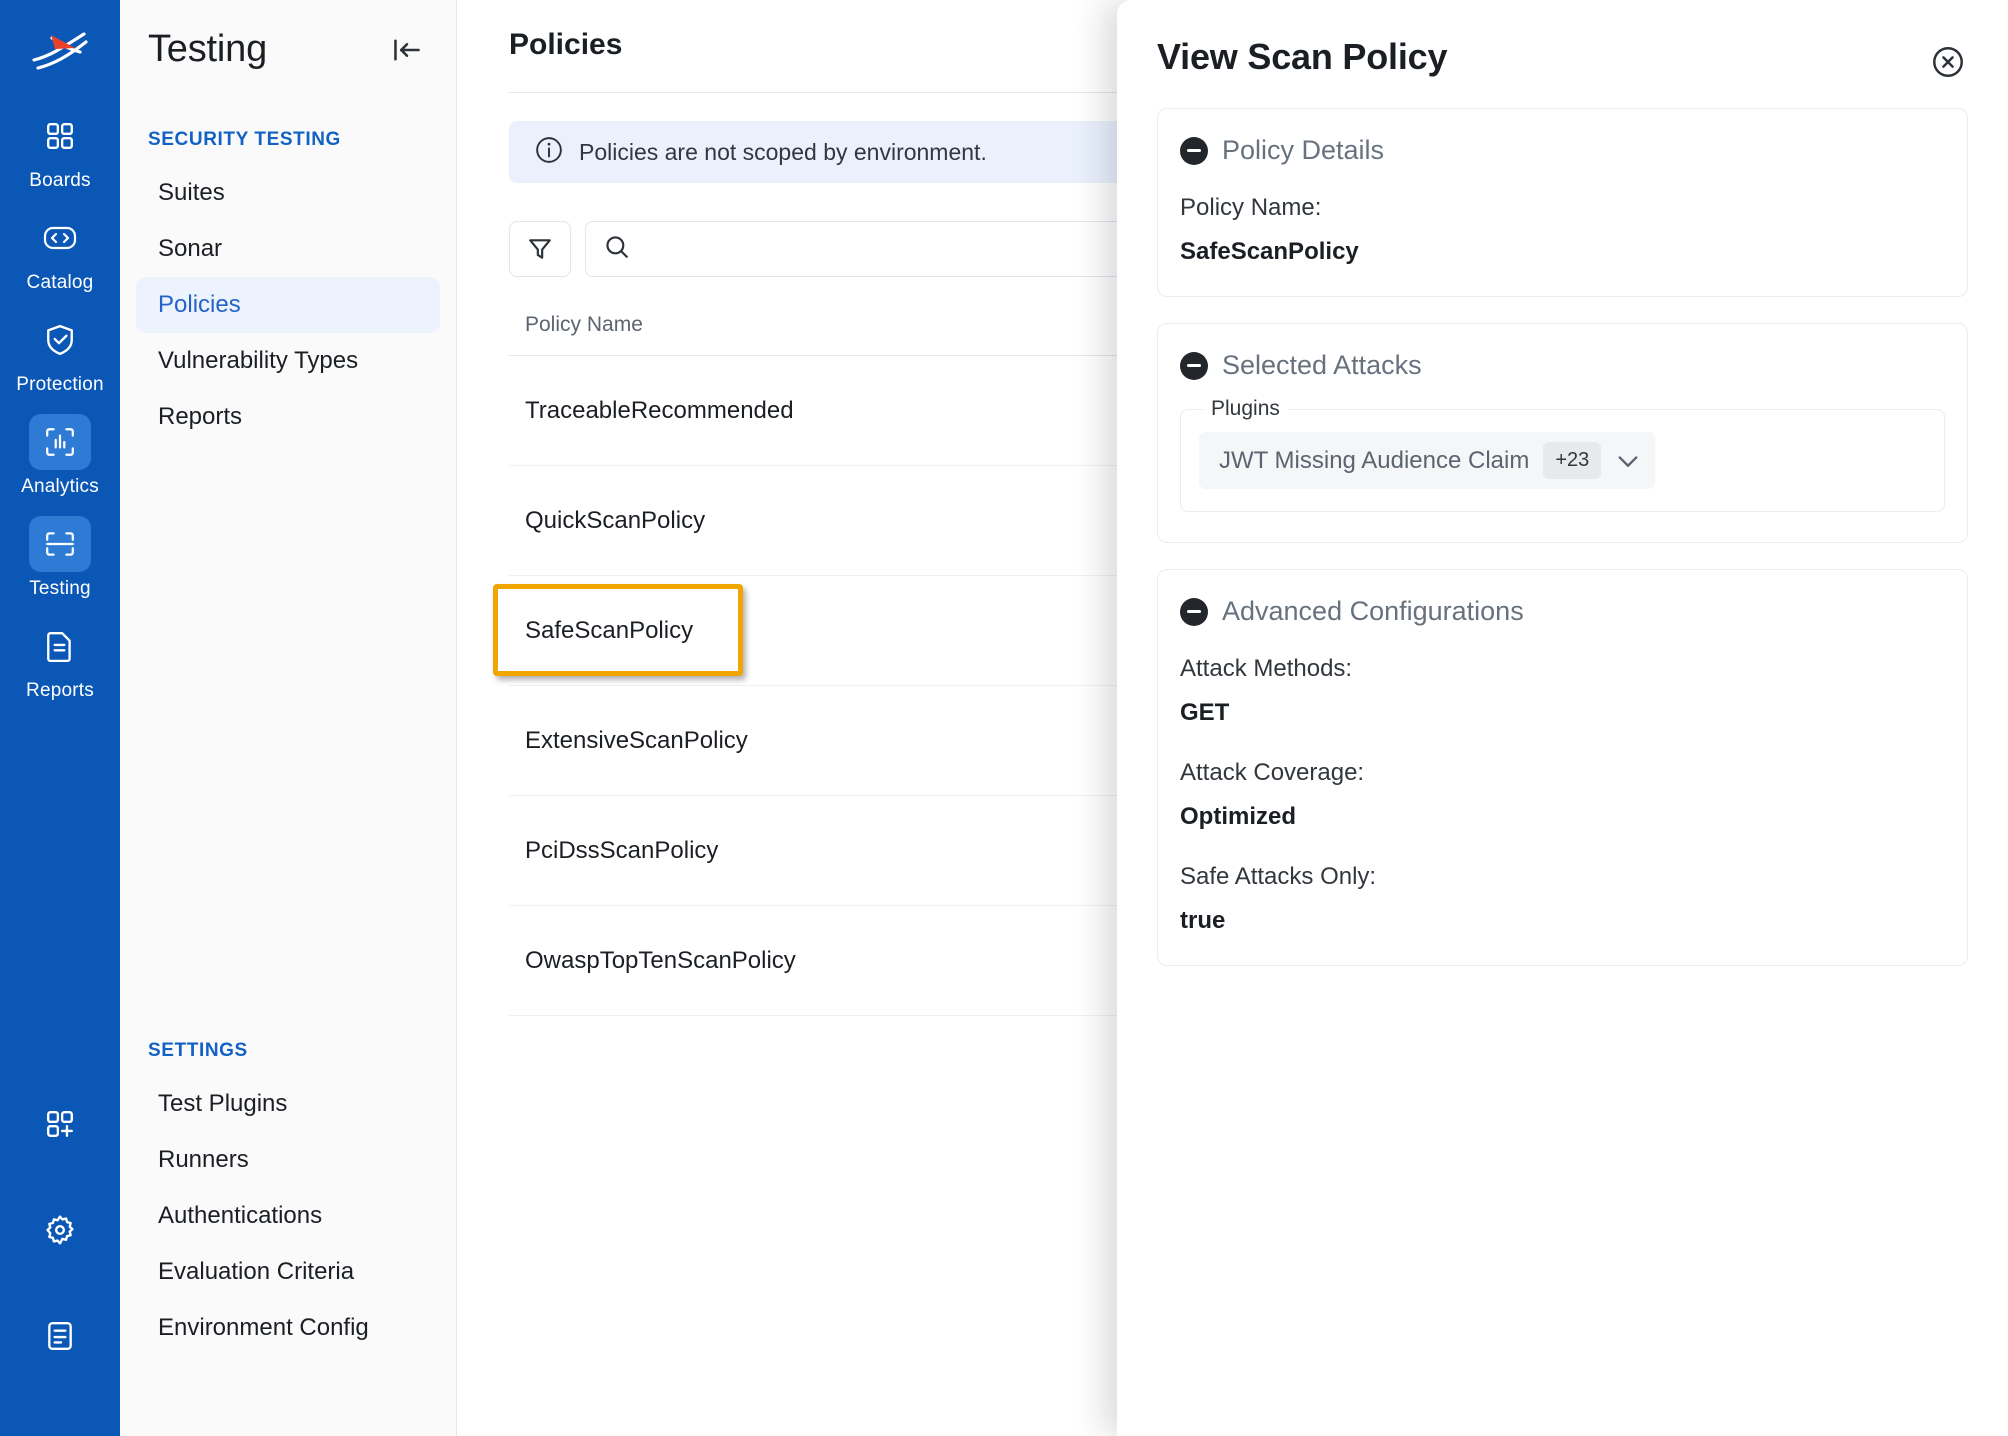 The image size is (2008, 1436). I want to click on sidebar-title: Testing, so click(208, 49).